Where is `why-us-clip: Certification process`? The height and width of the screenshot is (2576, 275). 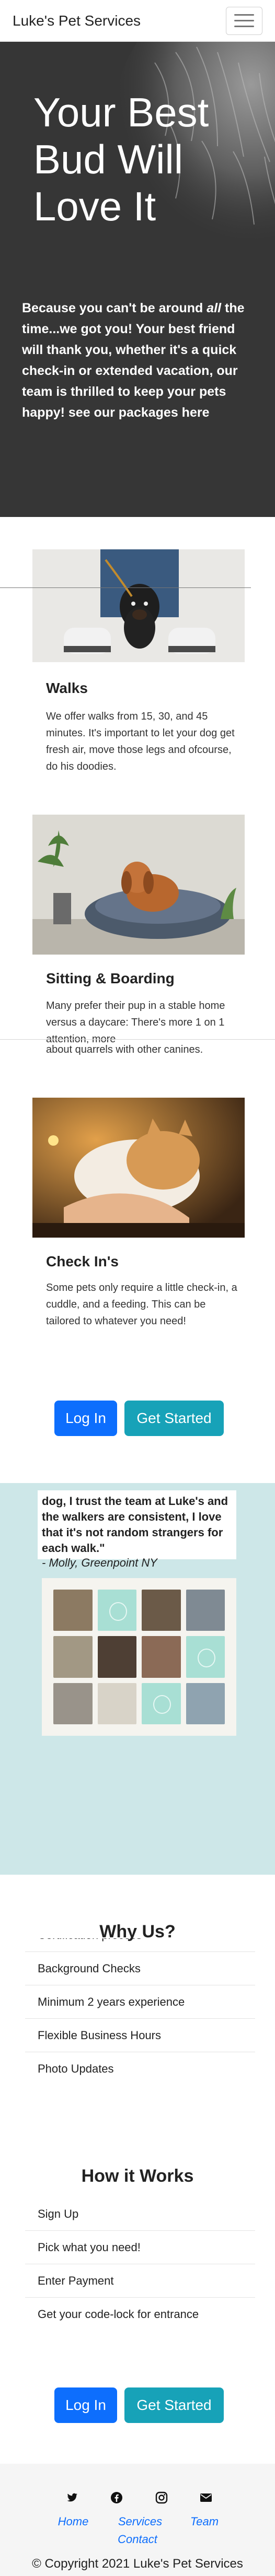 why-us-clip: Certification process is located at coordinates (137, 1945).